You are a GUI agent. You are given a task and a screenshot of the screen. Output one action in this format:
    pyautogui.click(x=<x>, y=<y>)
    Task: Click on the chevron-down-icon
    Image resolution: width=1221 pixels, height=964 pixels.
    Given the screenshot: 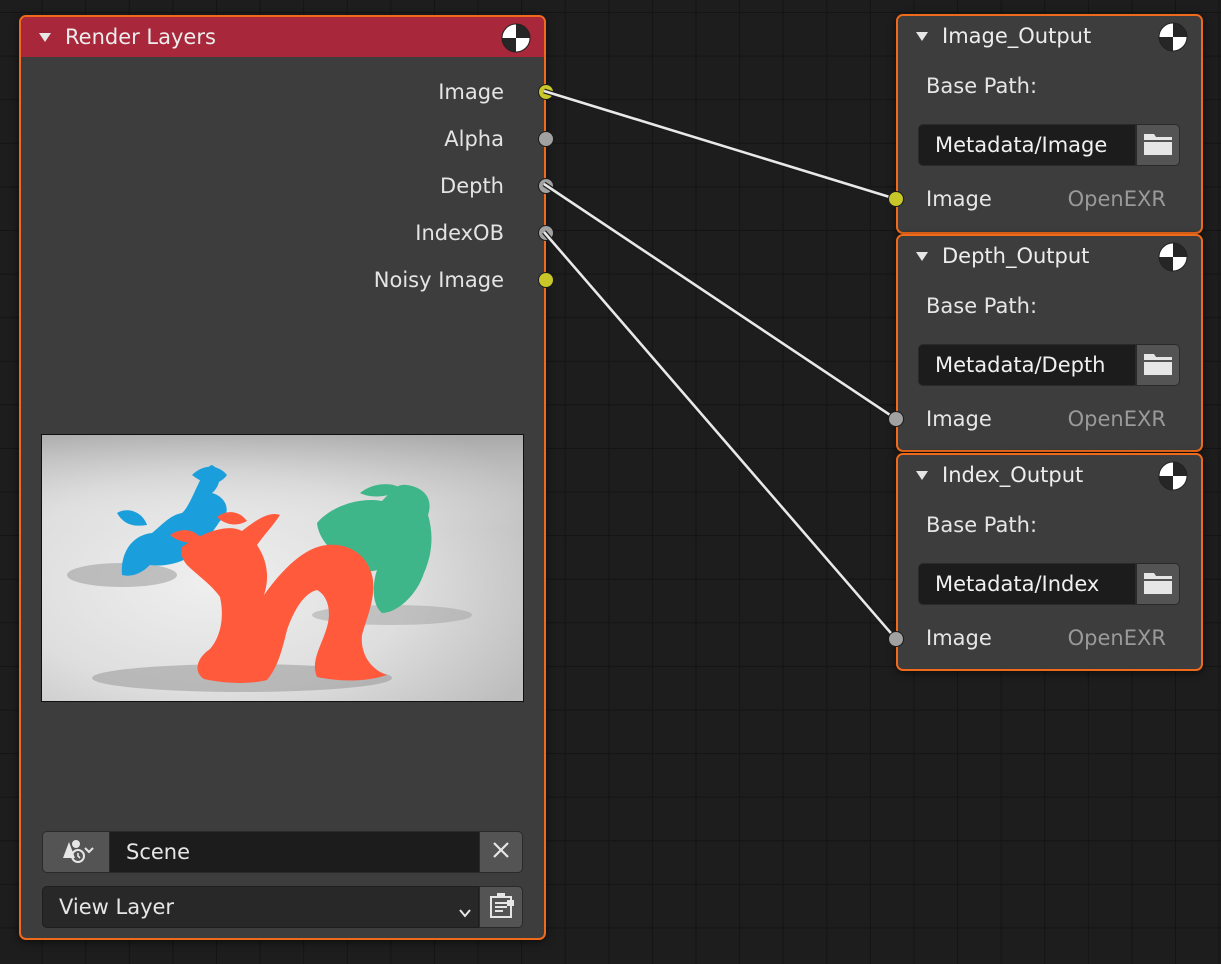 What is the action you would take?
    pyautogui.click(x=465, y=913)
    